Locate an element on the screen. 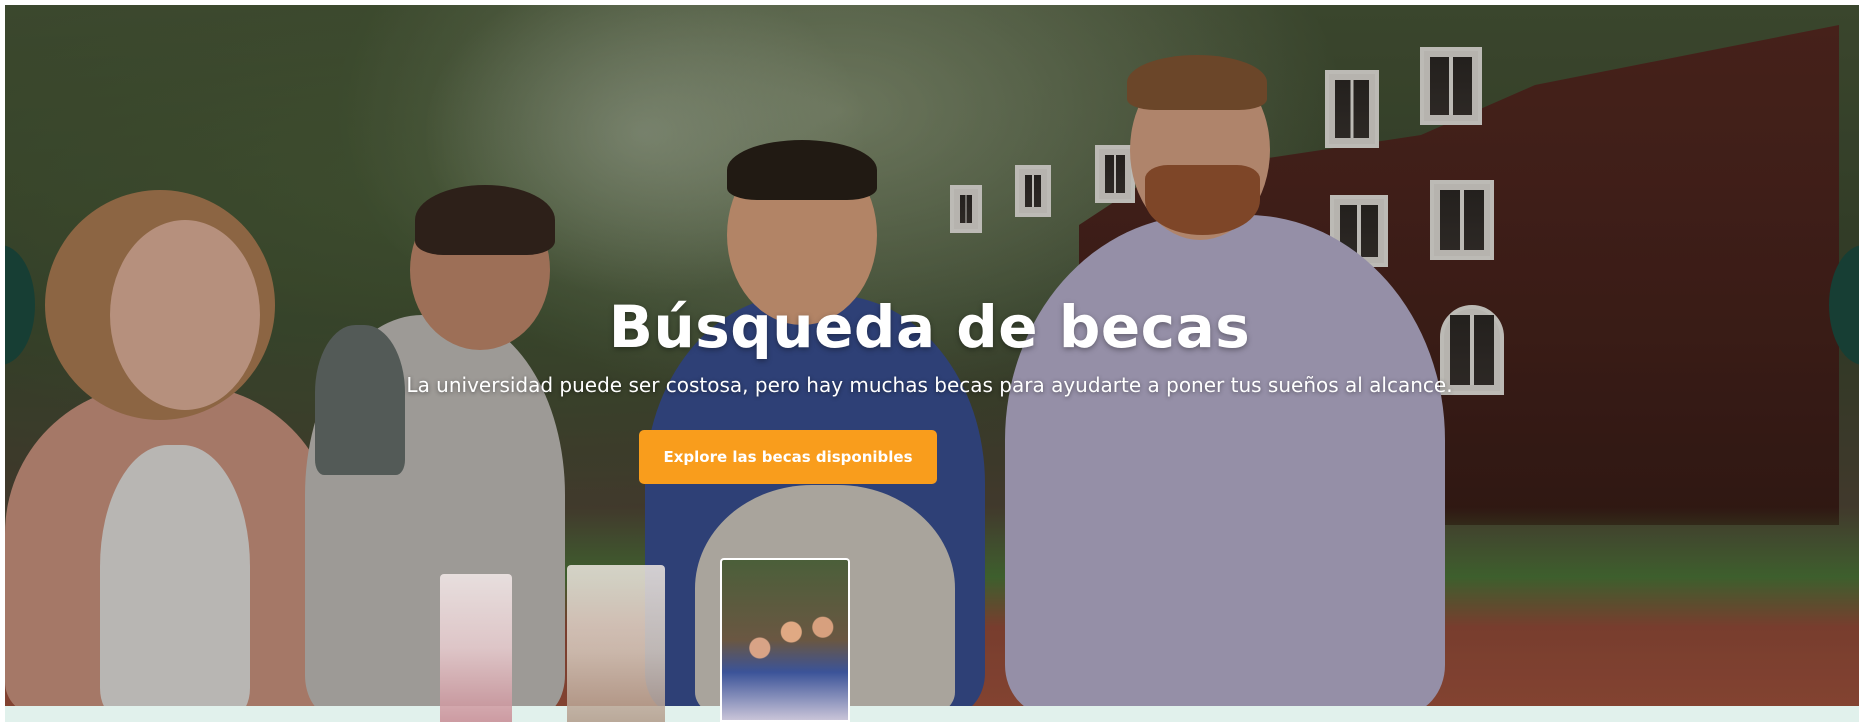 Image resolution: width=1859 pixels, height=722 pixels. page-title: Búsqueda de becas is located at coordinates (929, 327).